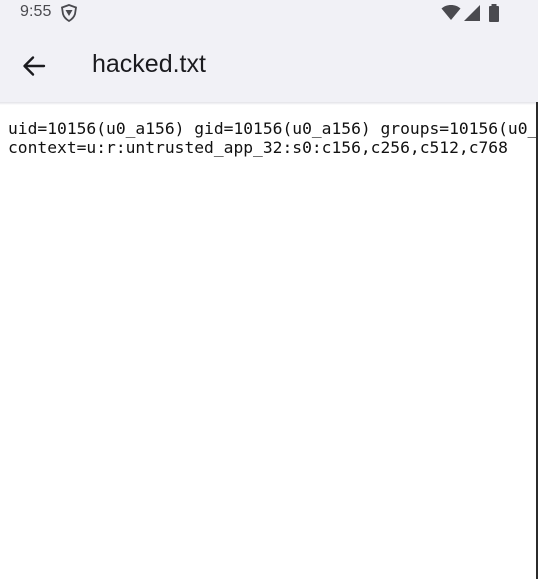 This screenshot has width=538, height=579. I want to click on status-time: 9:55, so click(36, 11).